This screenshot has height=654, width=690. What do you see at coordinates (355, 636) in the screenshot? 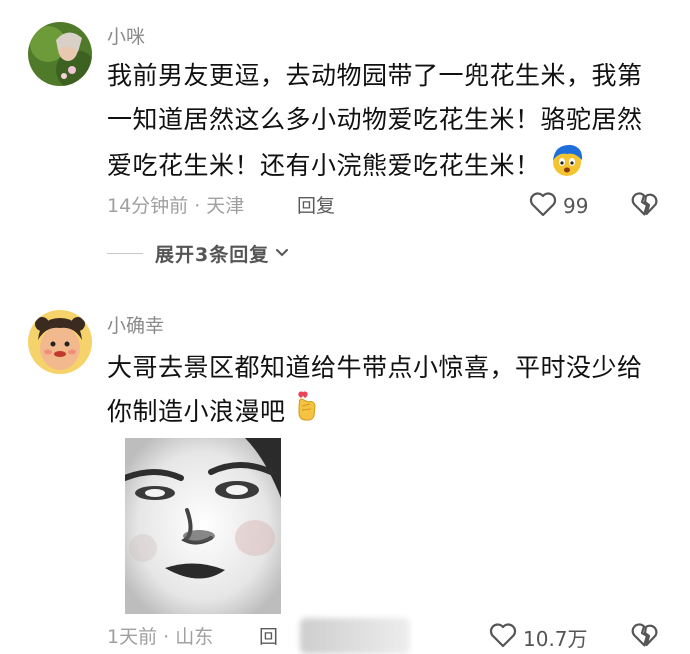
I see `watermark-blur` at bounding box center [355, 636].